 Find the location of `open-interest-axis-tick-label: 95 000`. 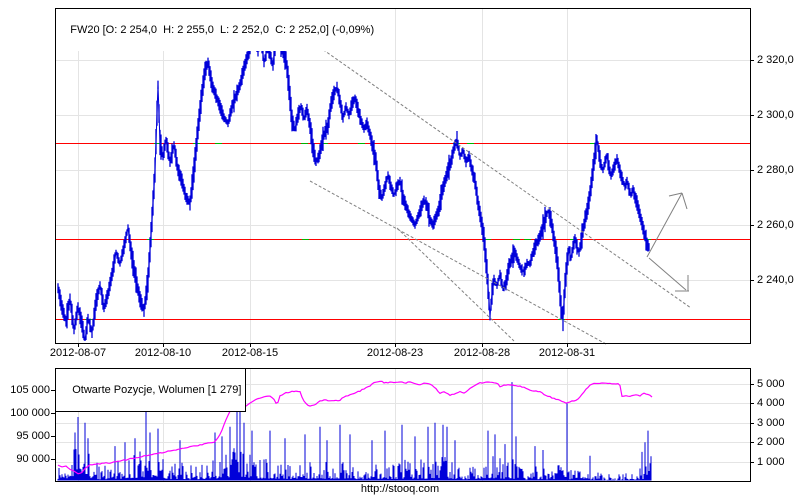

open-interest-axis-tick-label: 95 000 is located at coordinates (33, 436).